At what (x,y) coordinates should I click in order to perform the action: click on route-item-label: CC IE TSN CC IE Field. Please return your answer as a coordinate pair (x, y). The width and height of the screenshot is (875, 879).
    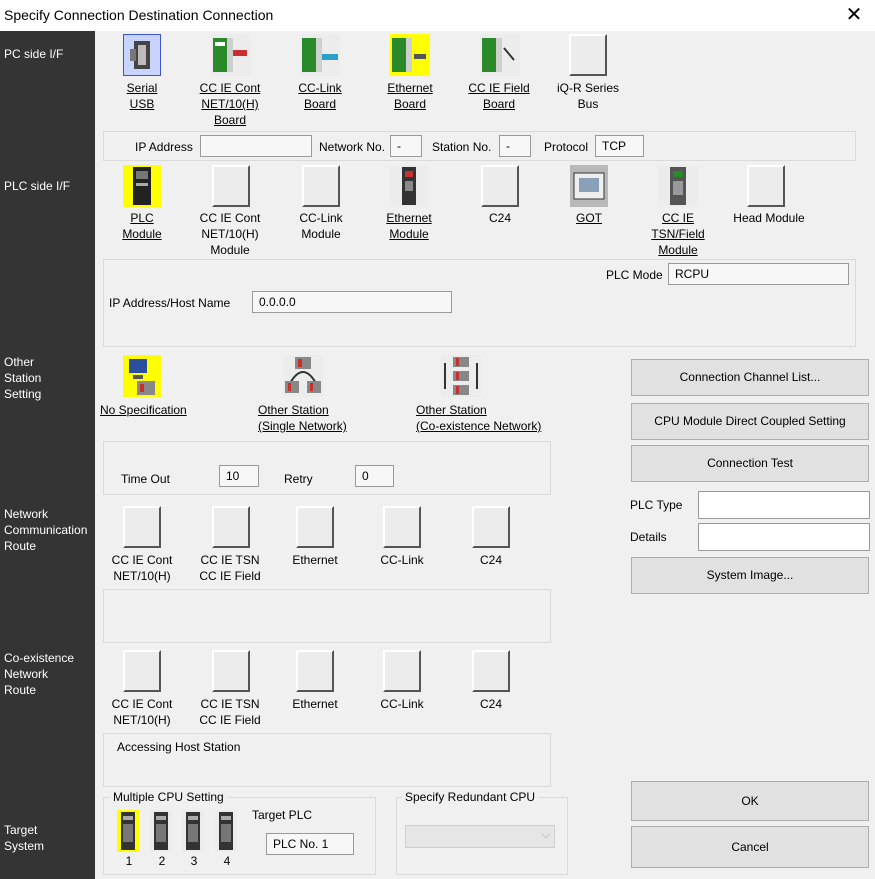
    Looking at the image, I should click on (230, 568).